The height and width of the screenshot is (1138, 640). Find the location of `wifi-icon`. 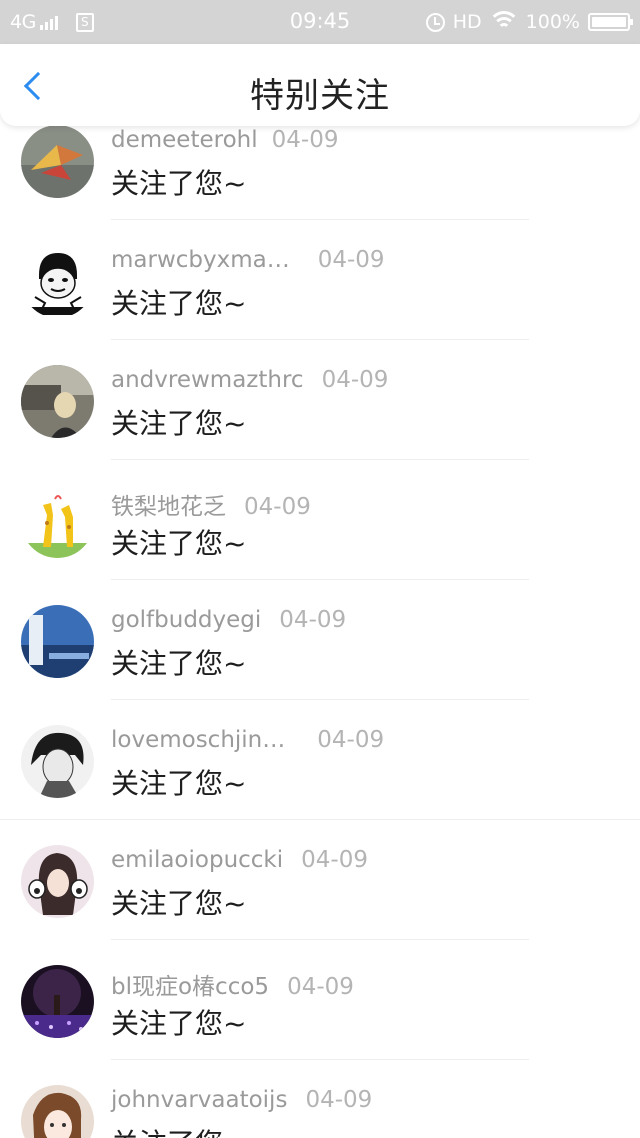

wifi-icon is located at coordinates (503, 22).